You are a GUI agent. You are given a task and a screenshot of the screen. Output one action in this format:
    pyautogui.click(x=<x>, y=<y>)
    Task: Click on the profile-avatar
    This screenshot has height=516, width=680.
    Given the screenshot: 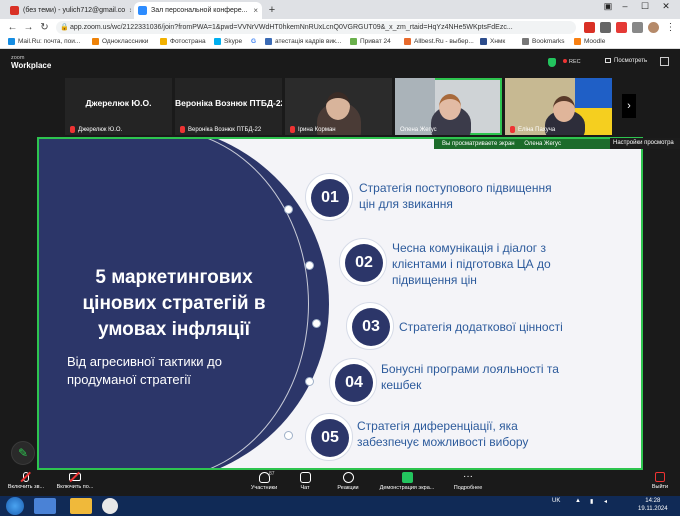 What is the action you would take?
    pyautogui.click(x=653, y=27)
    